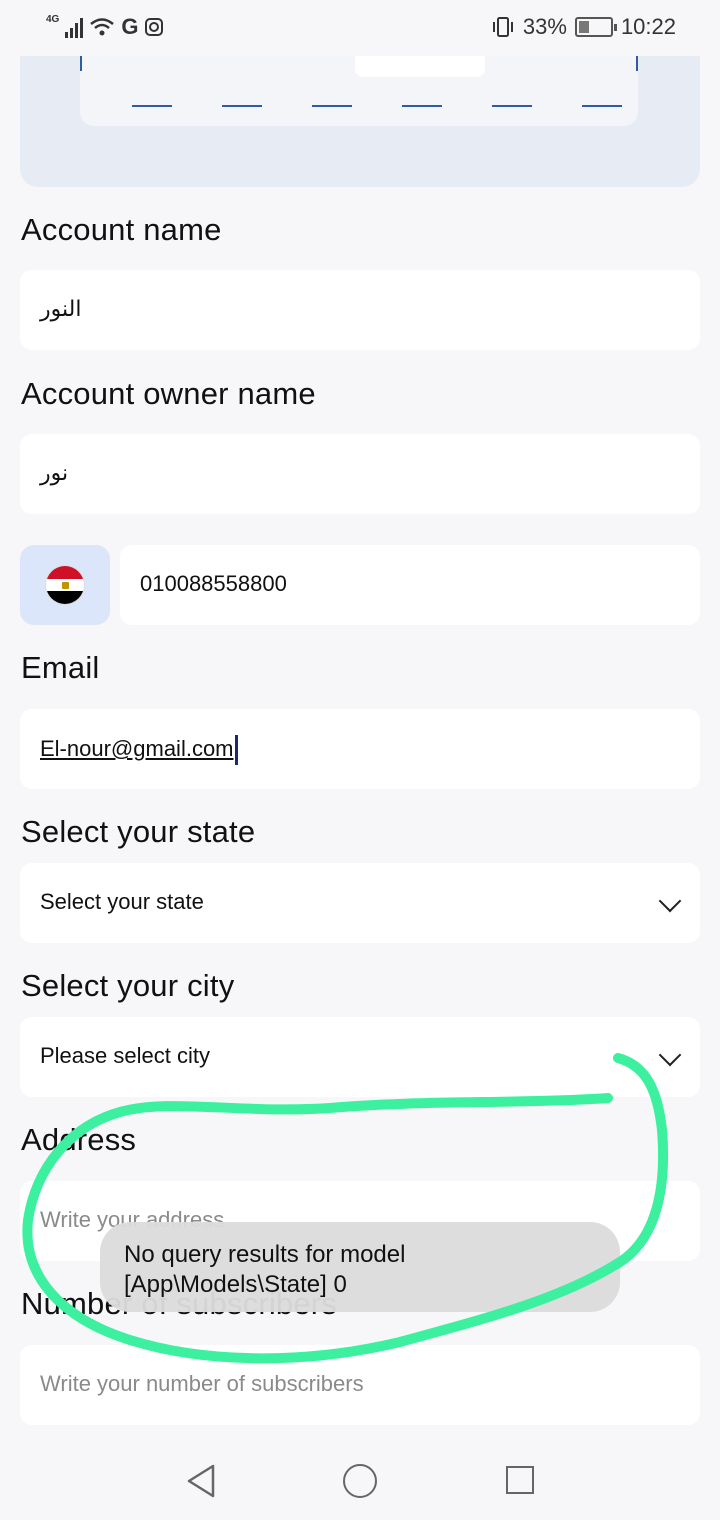  Describe the element at coordinates (130, 26) in the screenshot. I see `google-icon: G` at that location.